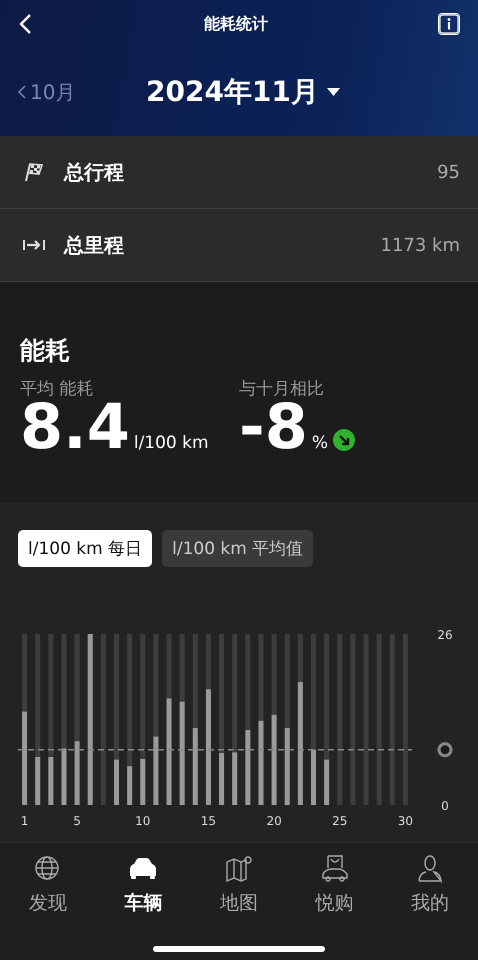 This screenshot has height=960, width=478. What do you see at coordinates (34, 172) in the screenshot?
I see `checkered-flag-icon` at bounding box center [34, 172].